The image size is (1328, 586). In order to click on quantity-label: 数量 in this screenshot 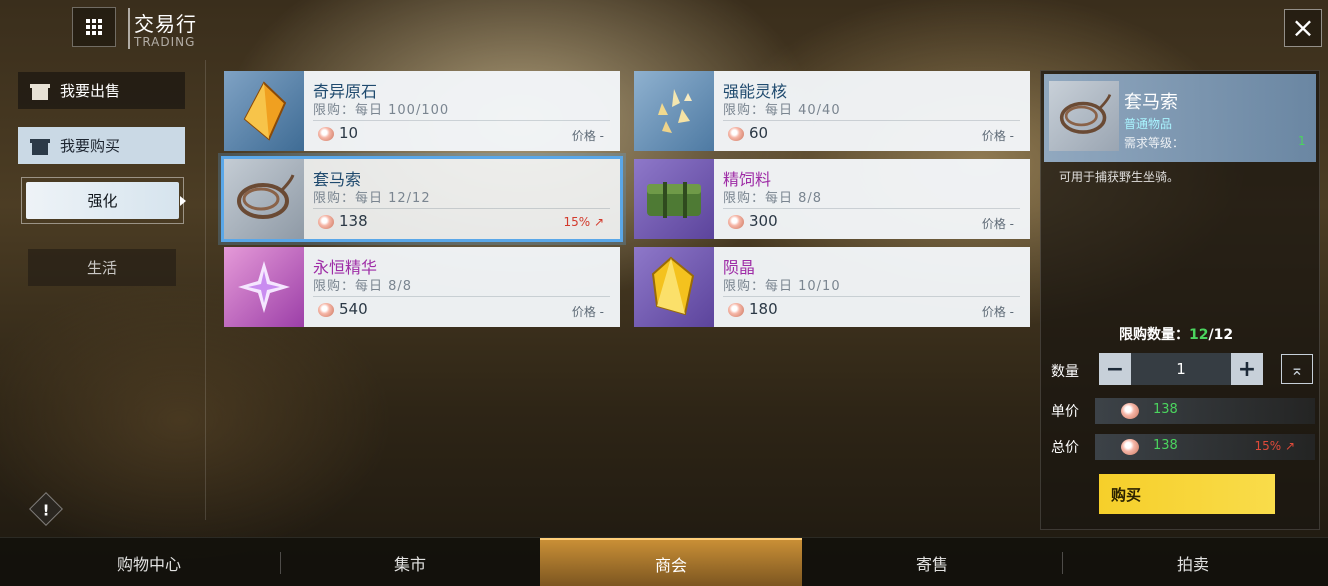, I will do `click(1065, 372)`.